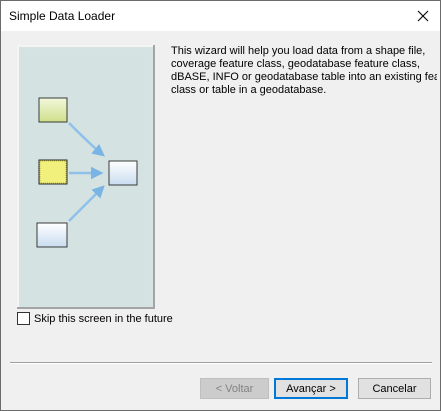 The height and width of the screenshot is (411, 441). I want to click on skip-screen-option: Skip this screen in the future, so click(95, 318).